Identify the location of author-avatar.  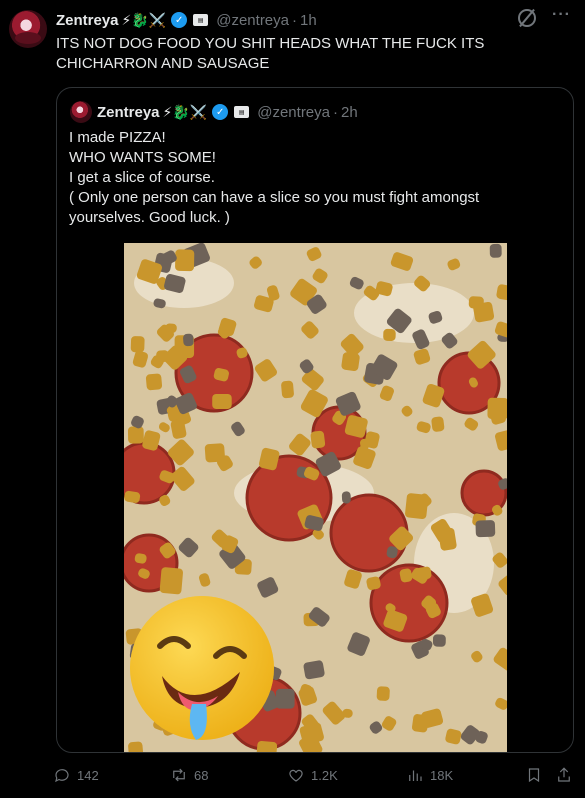
(28, 29).